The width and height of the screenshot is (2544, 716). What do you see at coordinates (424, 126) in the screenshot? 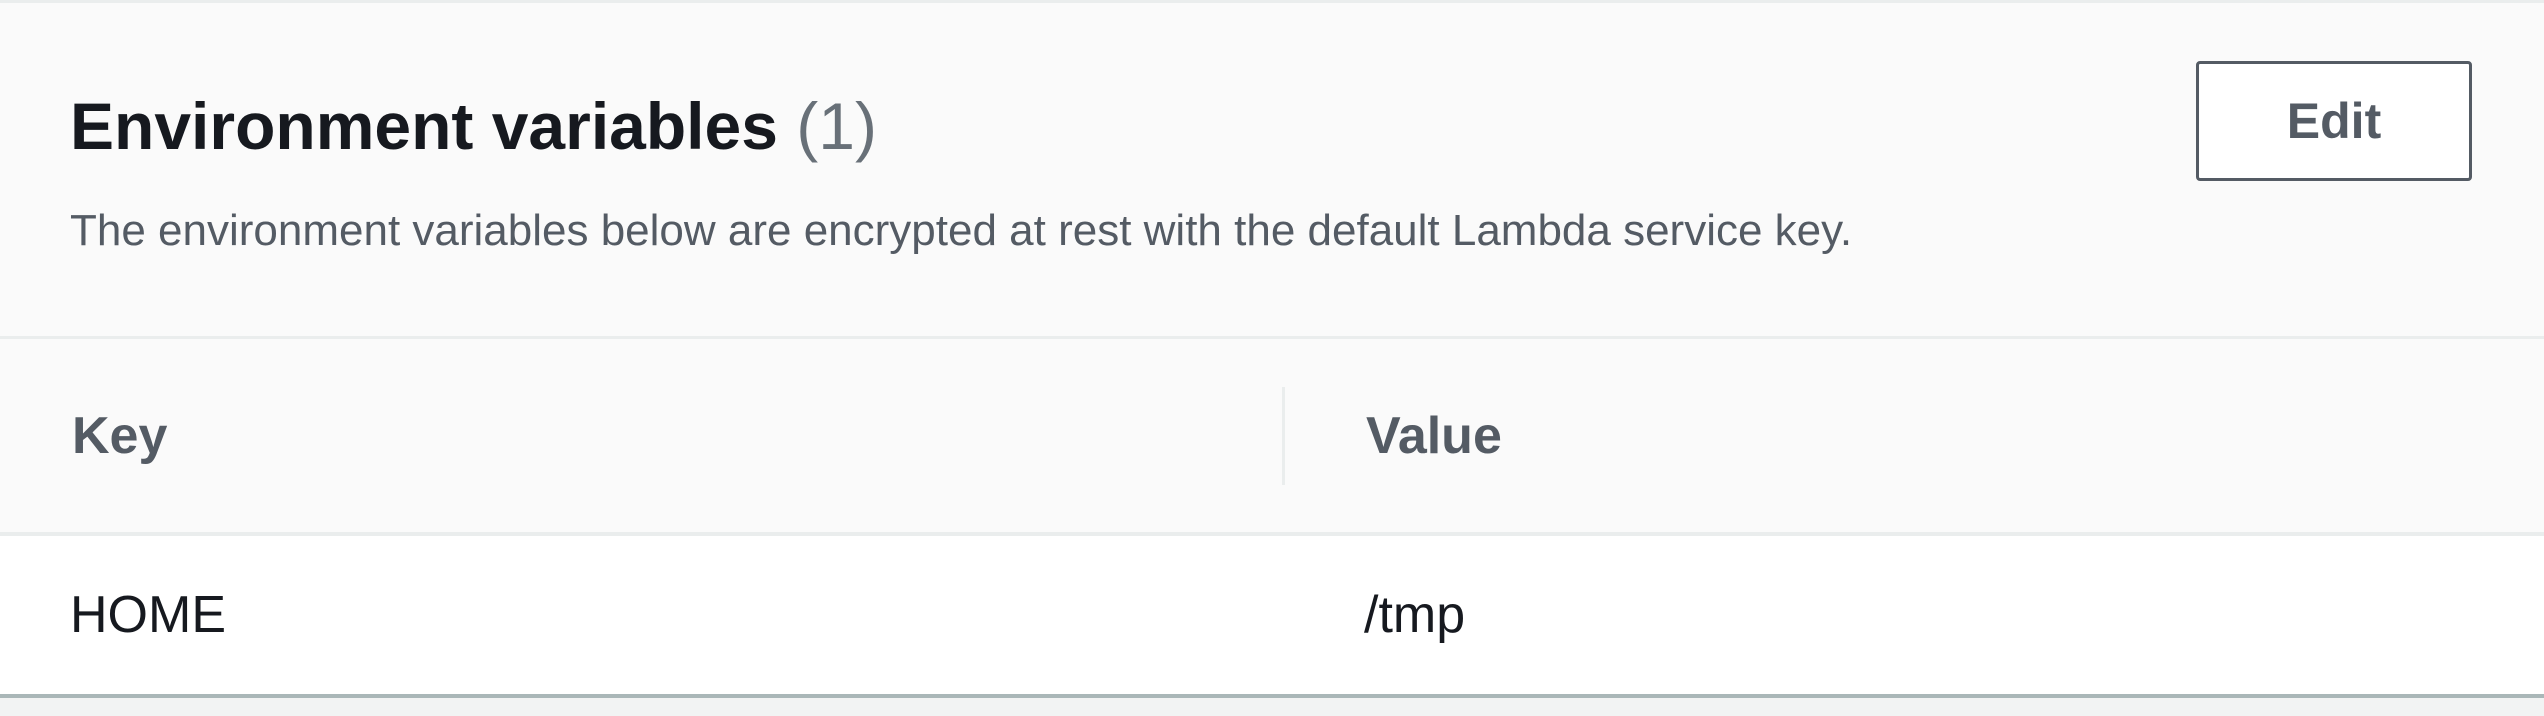
I see `section-title-text: Environment variables` at bounding box center [424, 126].